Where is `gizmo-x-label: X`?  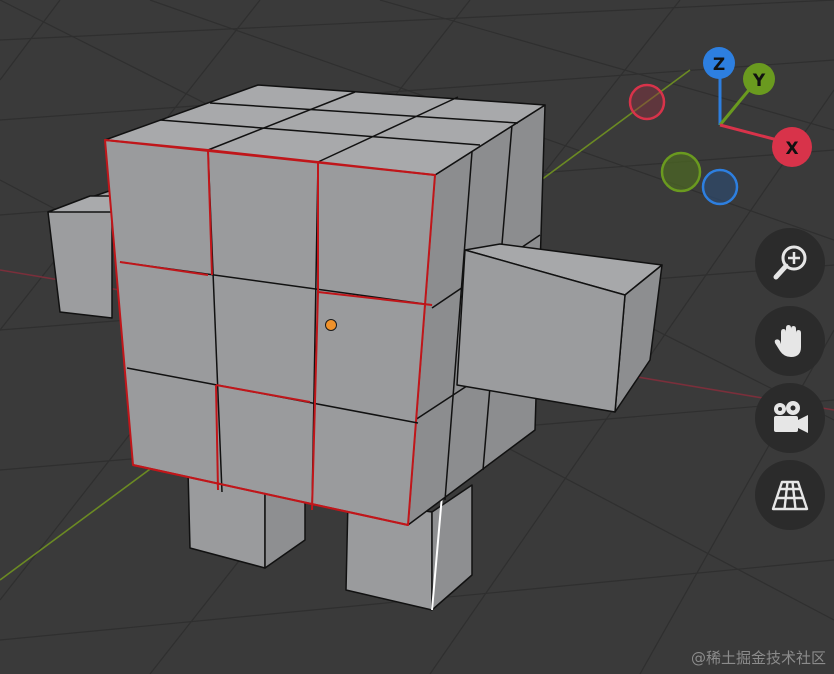 gizmo-x-label: X is located at coordinates (791, 149).